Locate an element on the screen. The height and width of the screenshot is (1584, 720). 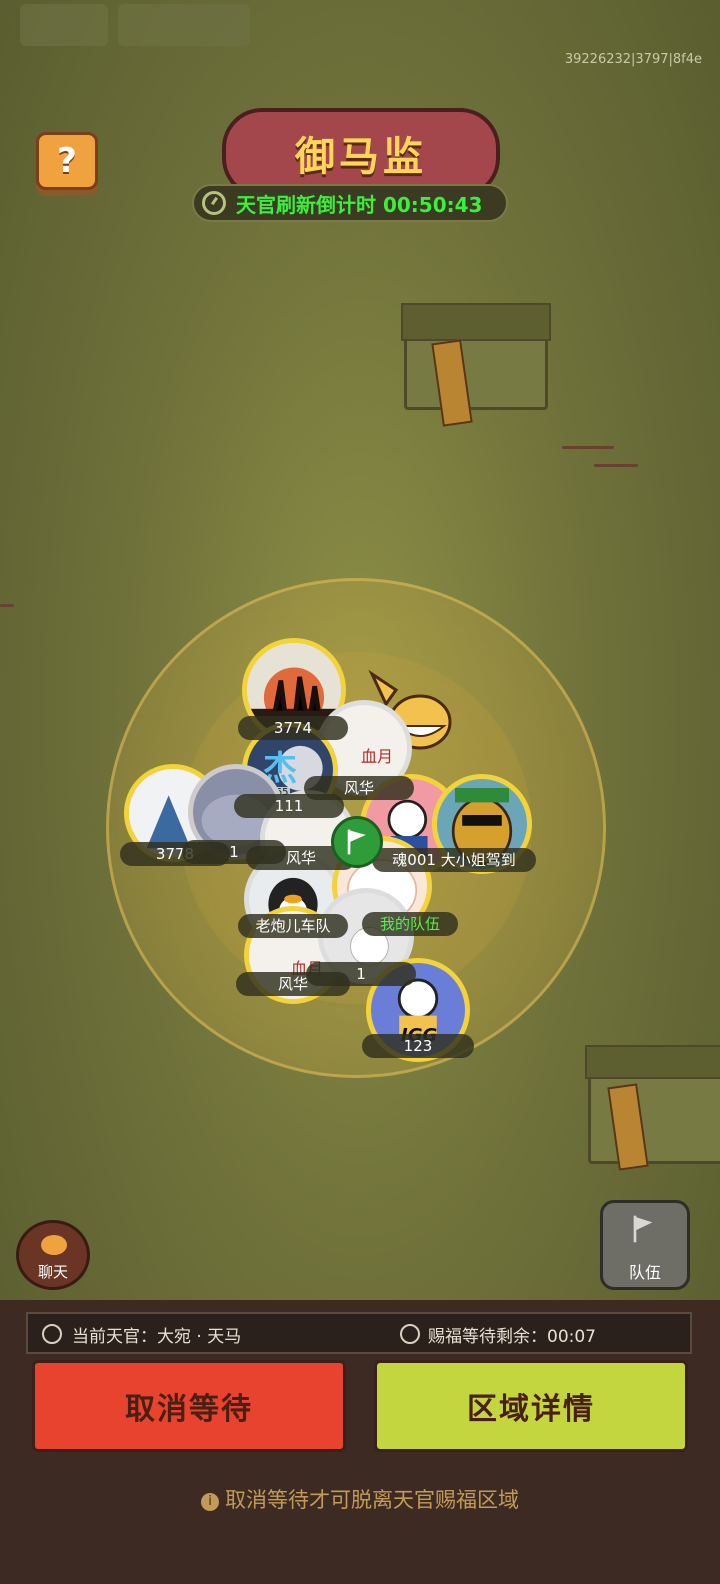
player-name: 3774 is located at coordinates (293, 728).